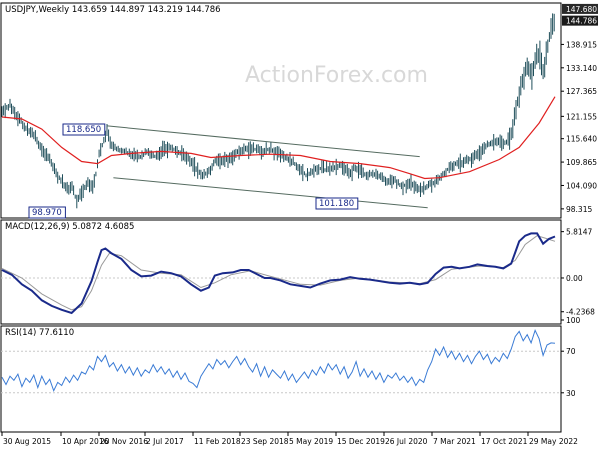 This screenshot has width=600, height=450. Describe the element at coordinates (574, 278) in the screenshot. I see `macd-tick-label: 0.00` at that location.